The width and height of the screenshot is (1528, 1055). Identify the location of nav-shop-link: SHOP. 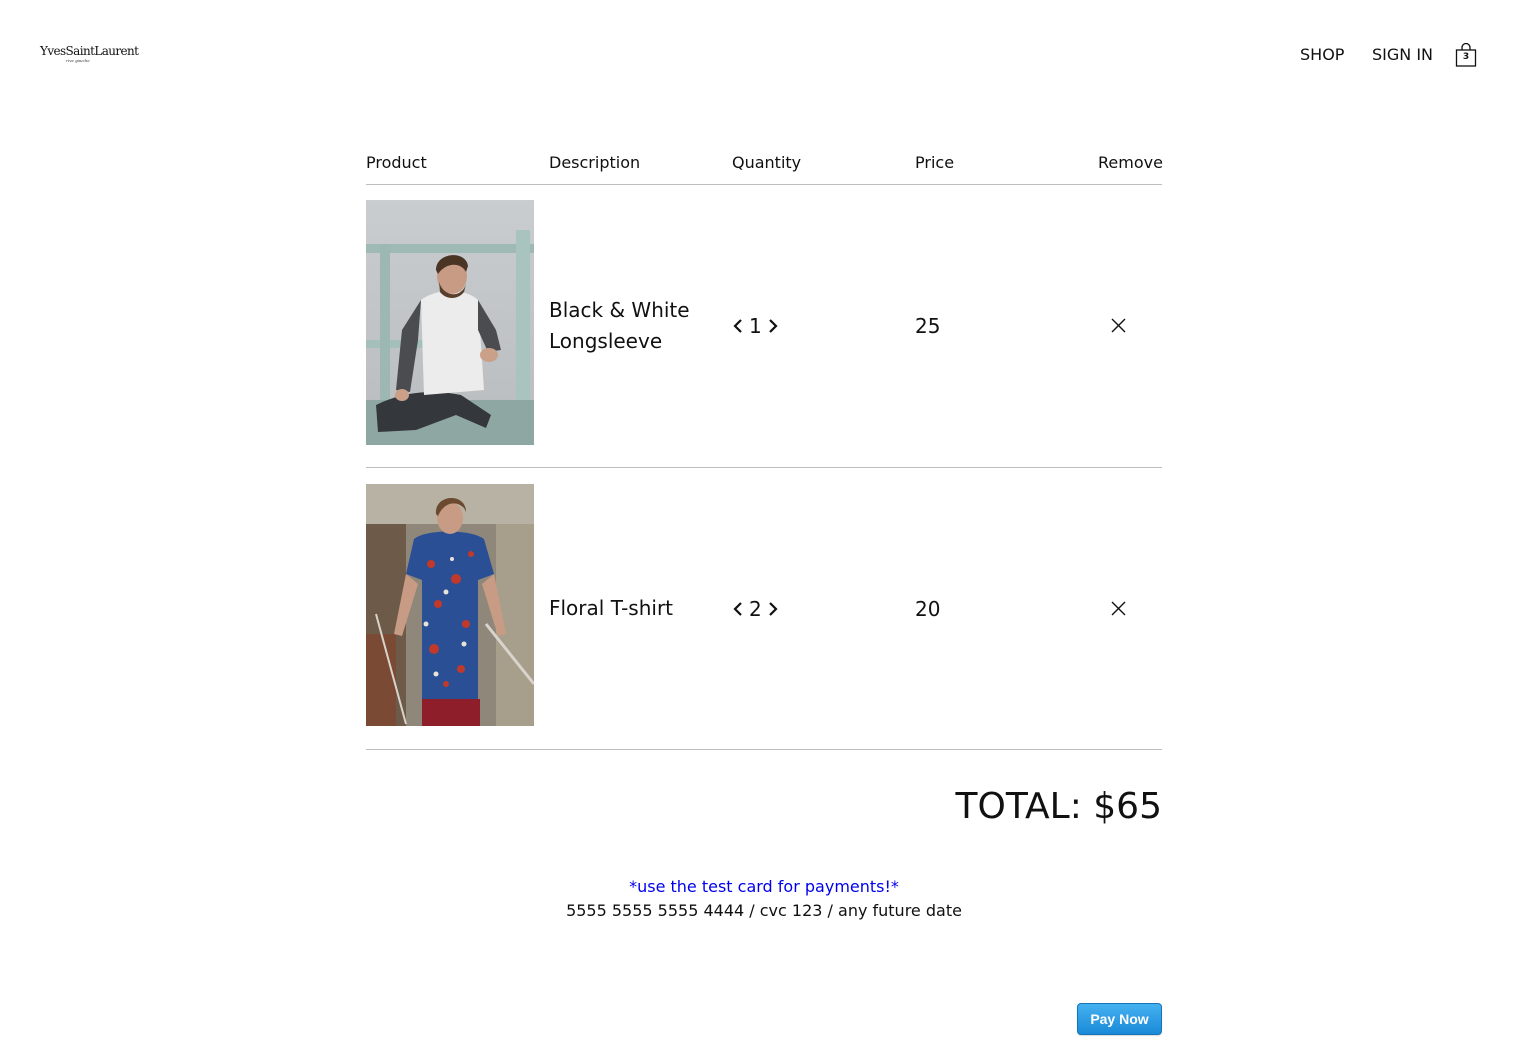
(1322, 55).